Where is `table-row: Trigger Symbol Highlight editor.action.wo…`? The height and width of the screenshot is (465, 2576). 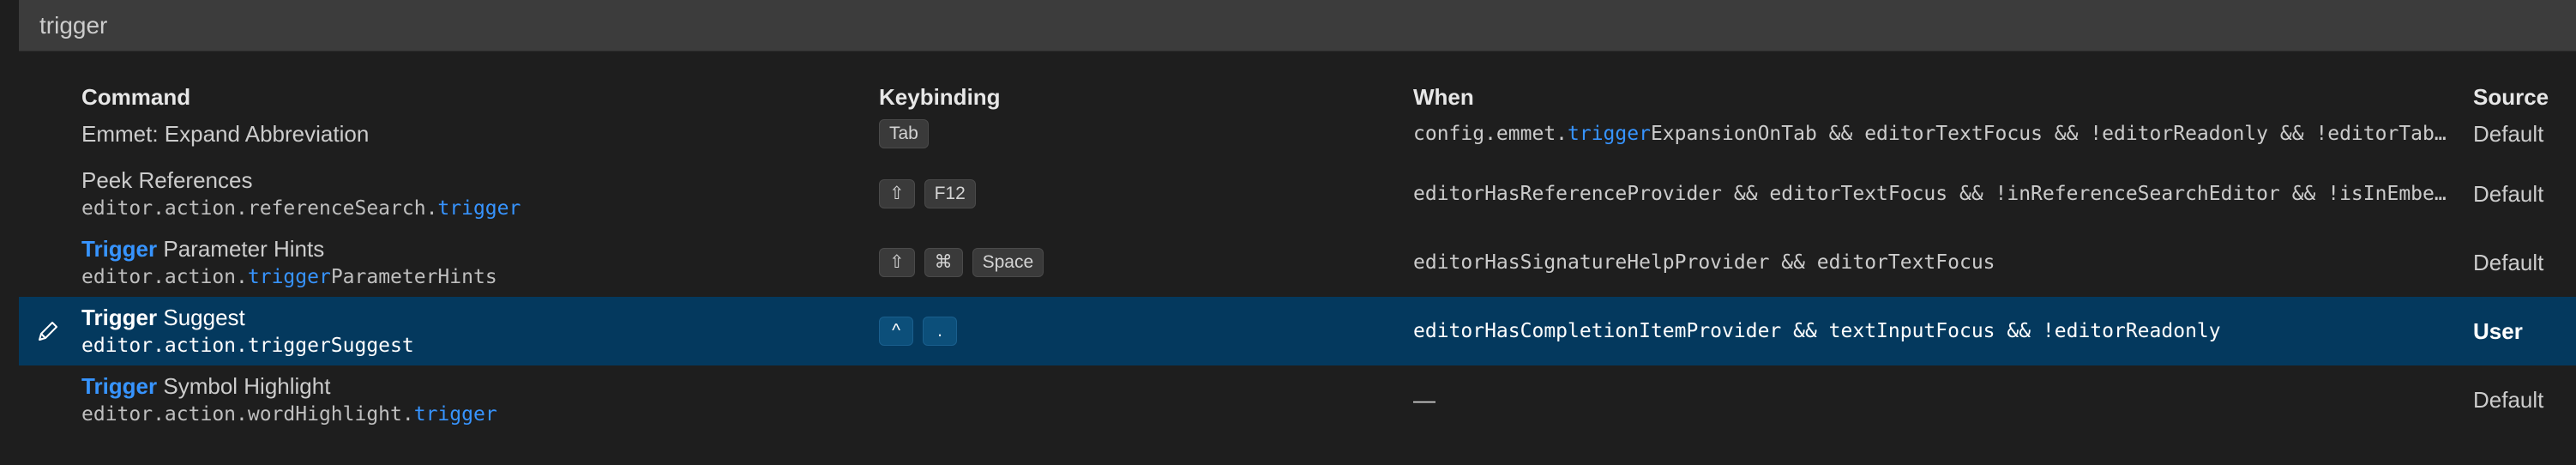 table-row: Trigger Symbol Highlight editor.action.wo… is located at coordinates (1297, 399).